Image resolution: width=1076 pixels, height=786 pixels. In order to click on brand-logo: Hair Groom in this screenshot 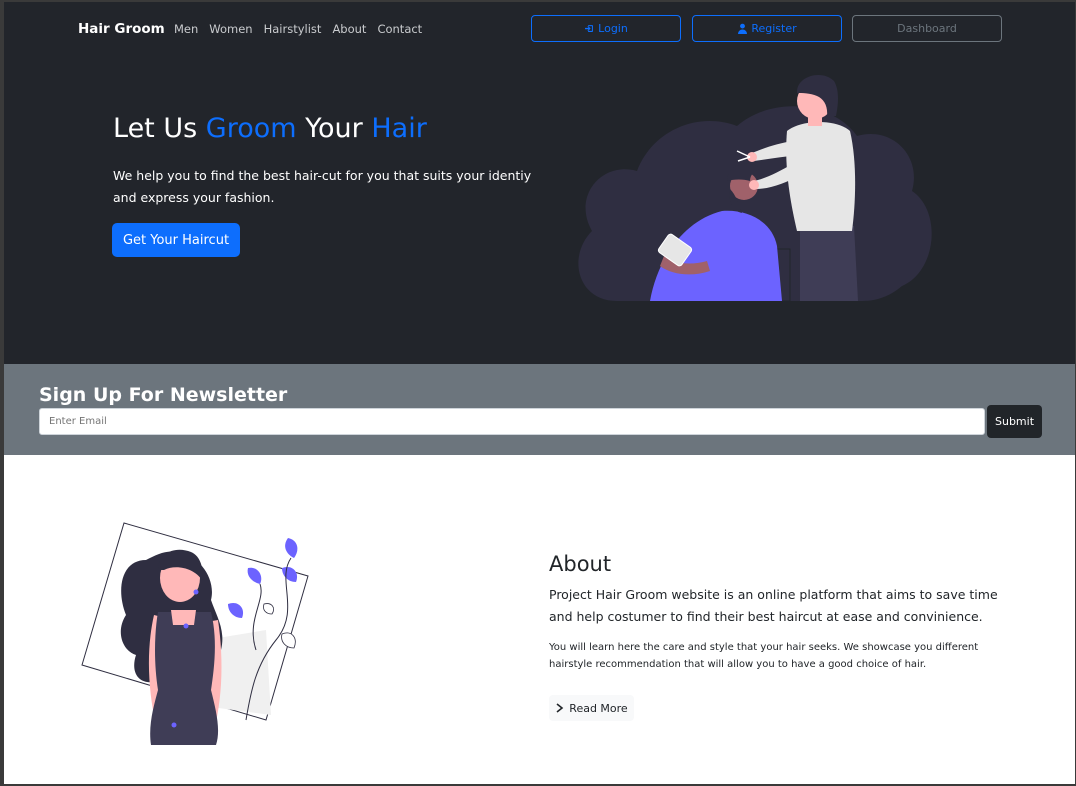, I will do `click(121, 29)`.